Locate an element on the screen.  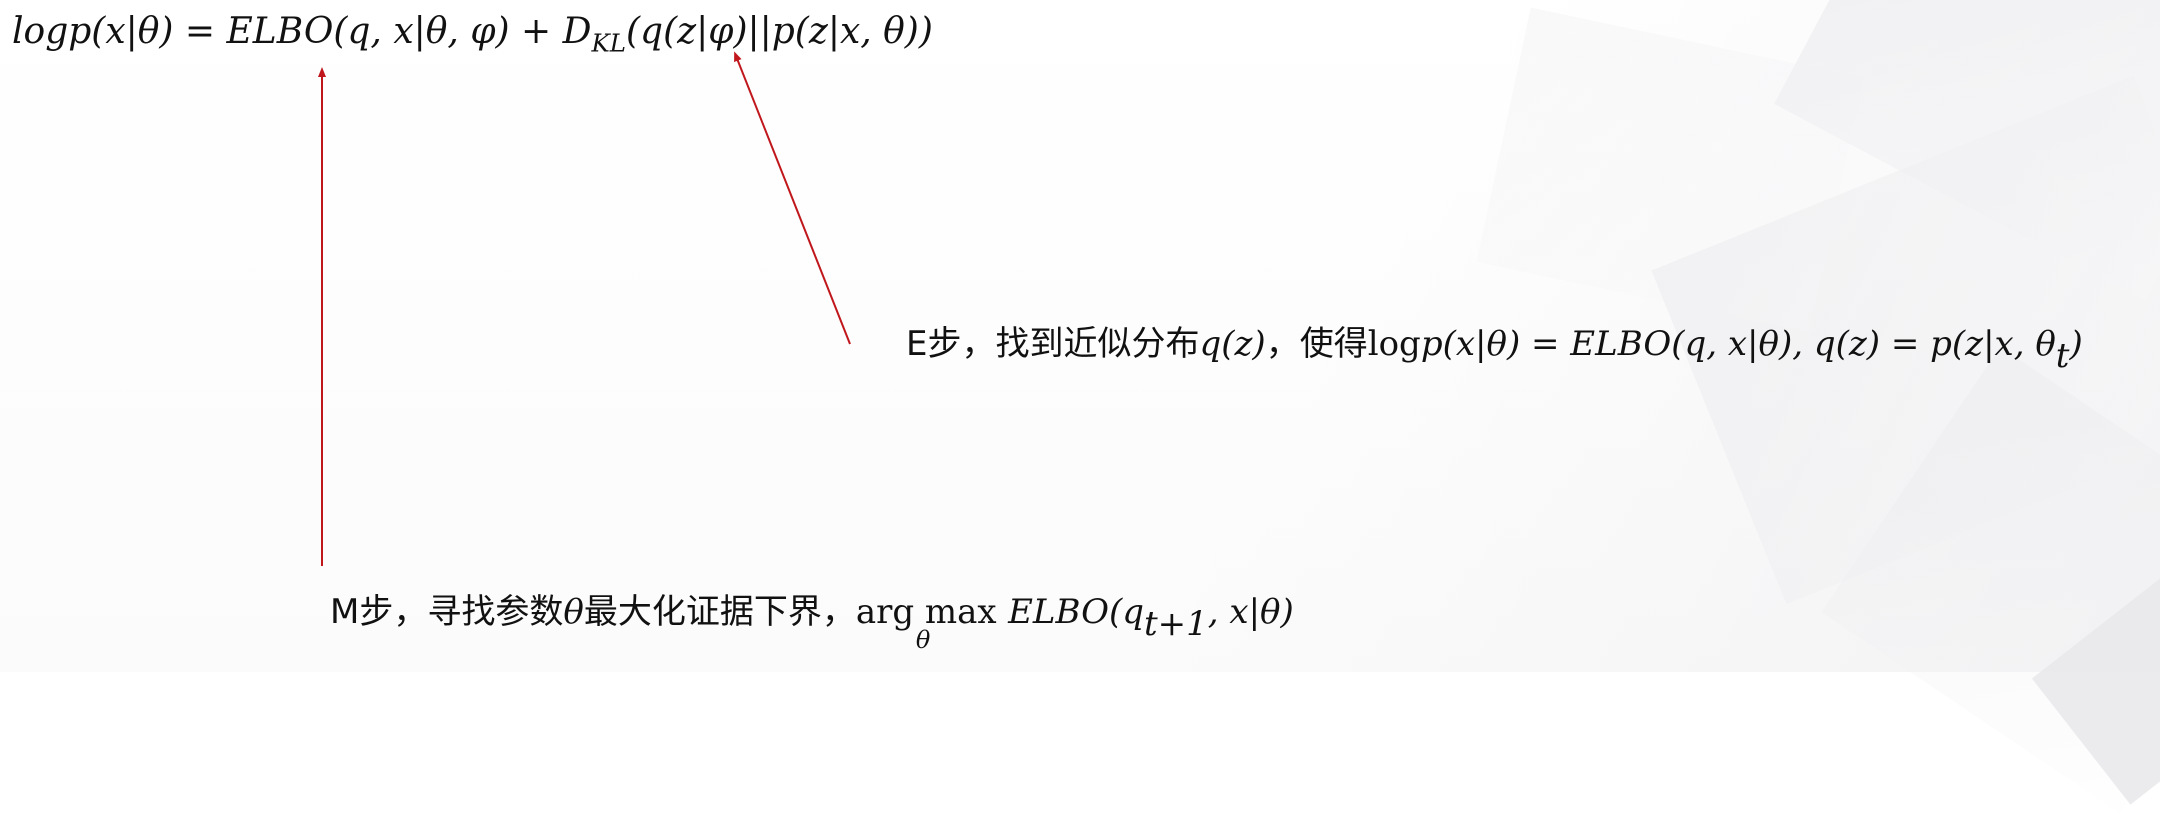
e-step-subscript: t is located at coordinates (2062, 355).